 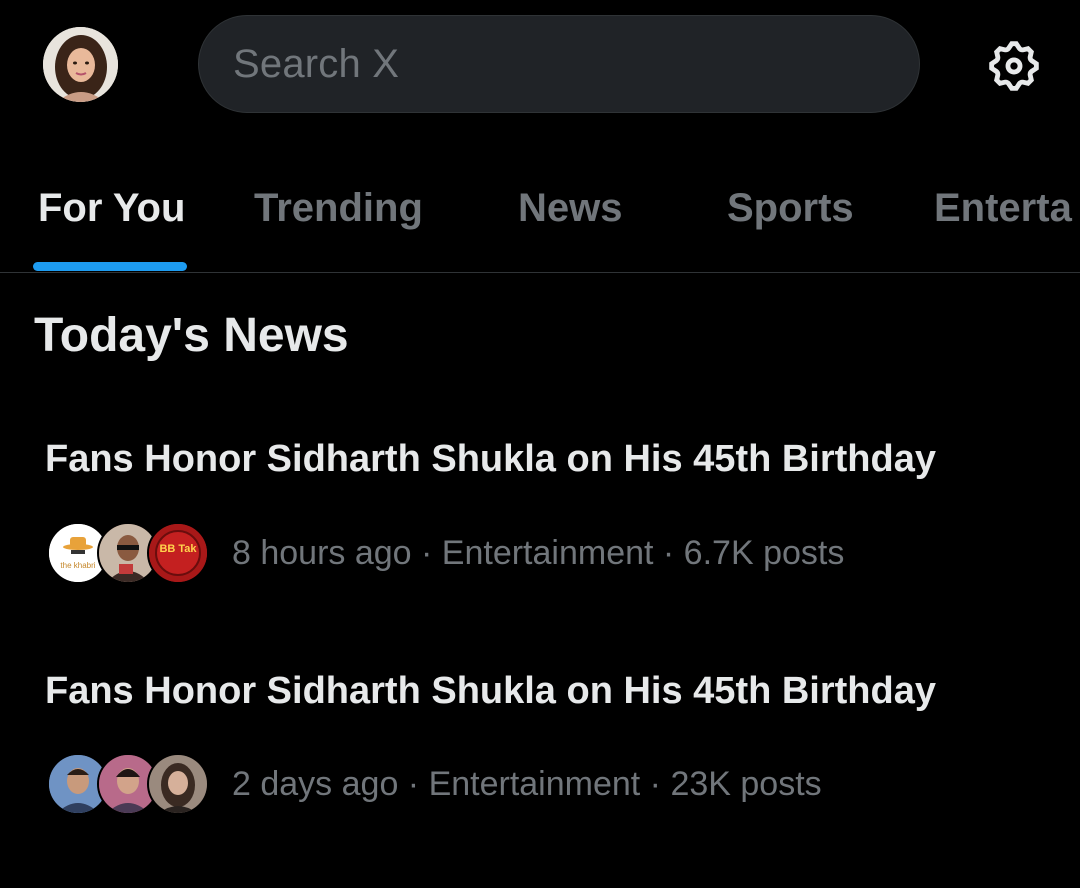 I want to click on bb-tak-logo-icon: BB Tak, so click(x=178, y=553).